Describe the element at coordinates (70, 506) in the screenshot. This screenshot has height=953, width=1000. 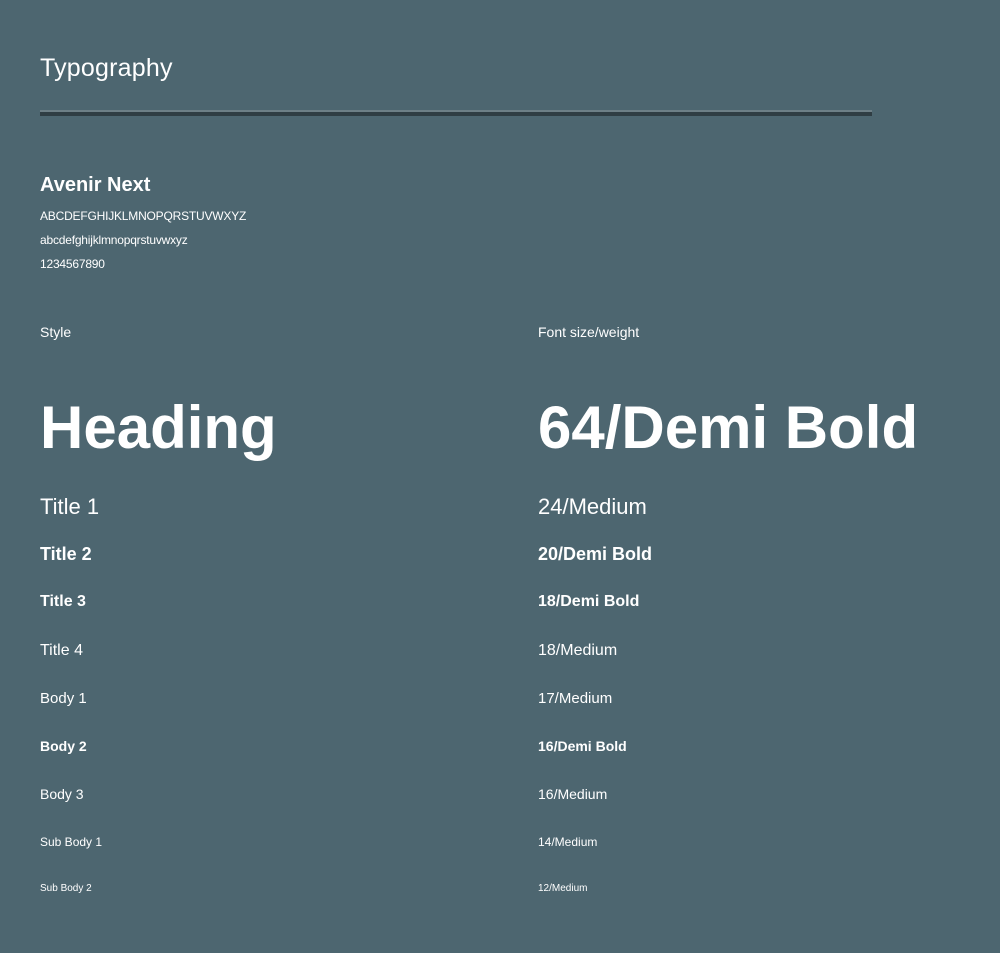
I see `style-title-1: Title 1` at that location.